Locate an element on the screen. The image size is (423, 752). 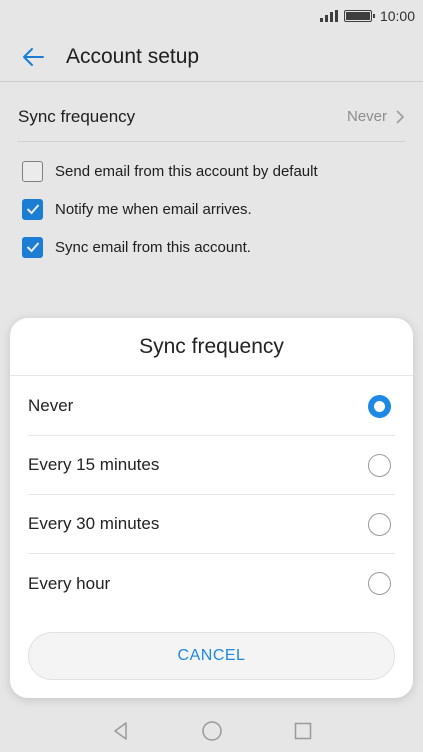
home-circle-icon is located at coordinates (212, 731).